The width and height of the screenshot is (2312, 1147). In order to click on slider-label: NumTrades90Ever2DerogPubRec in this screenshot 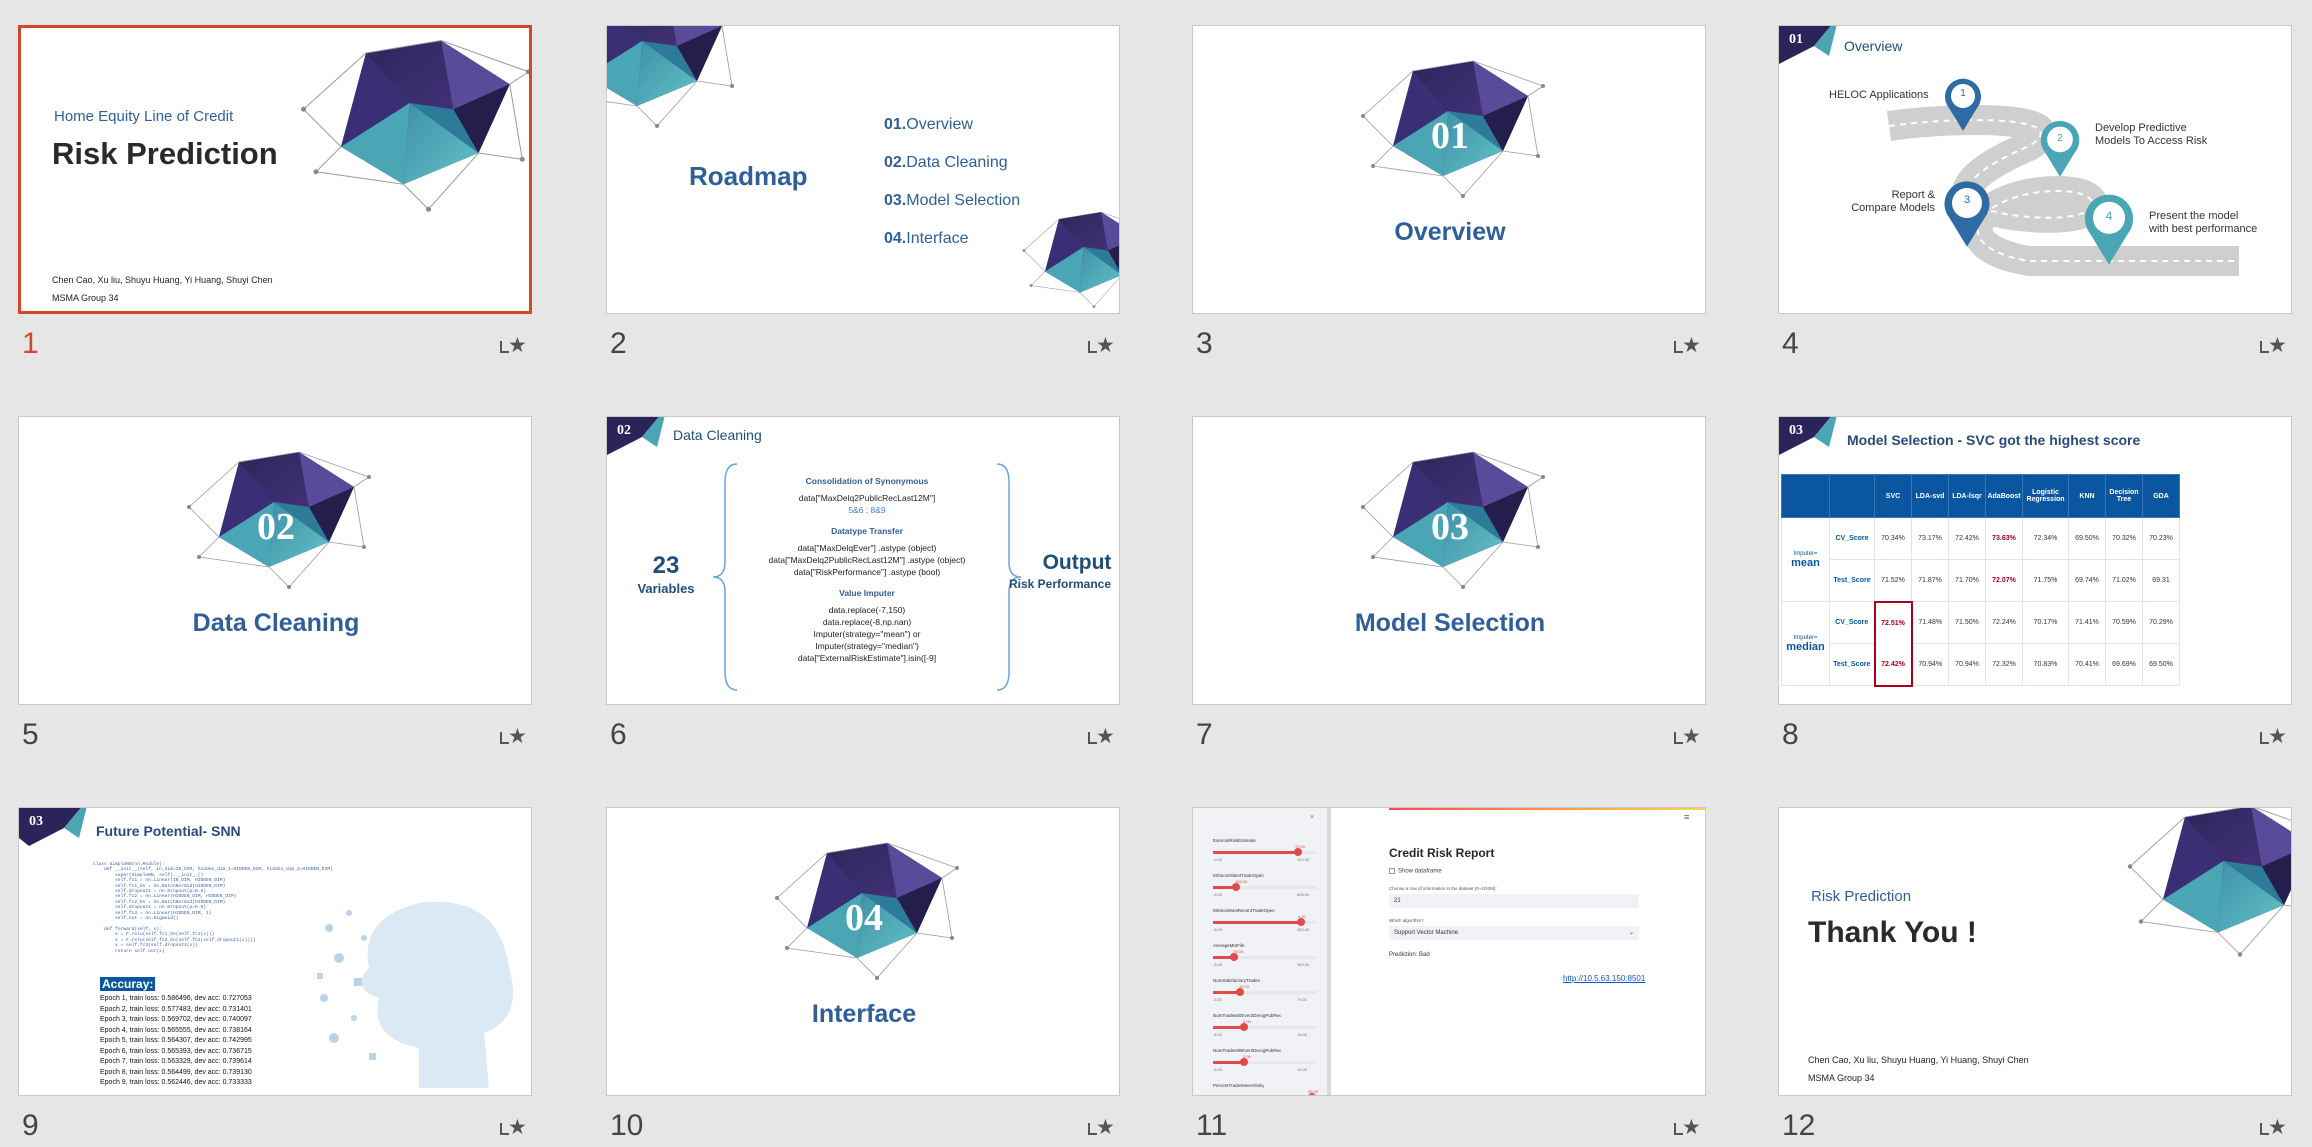, I will do `click(1247, 1050)`.